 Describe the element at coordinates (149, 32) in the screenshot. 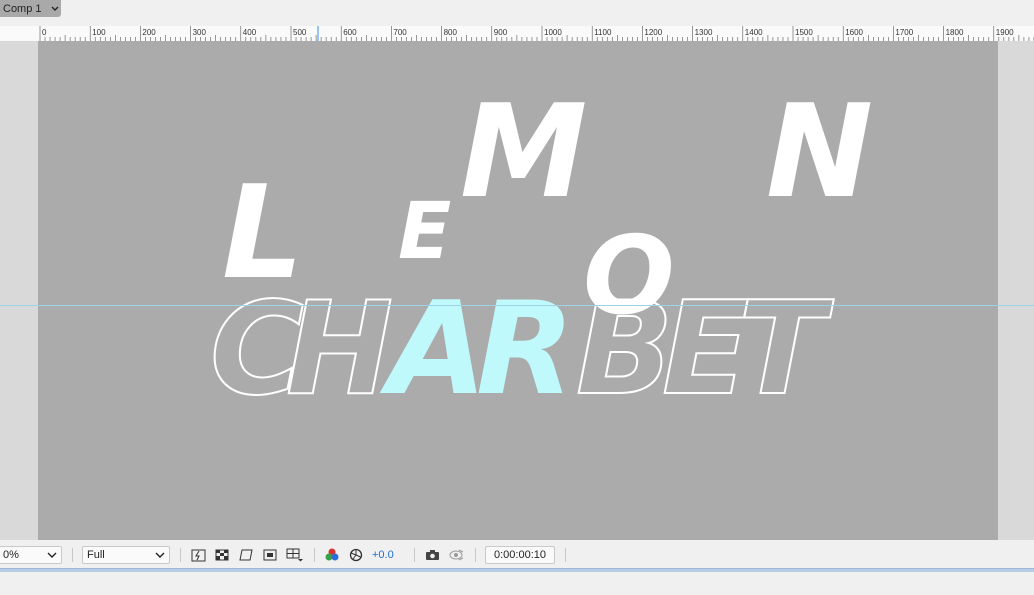

I see `ruler-label: 200` at that location.